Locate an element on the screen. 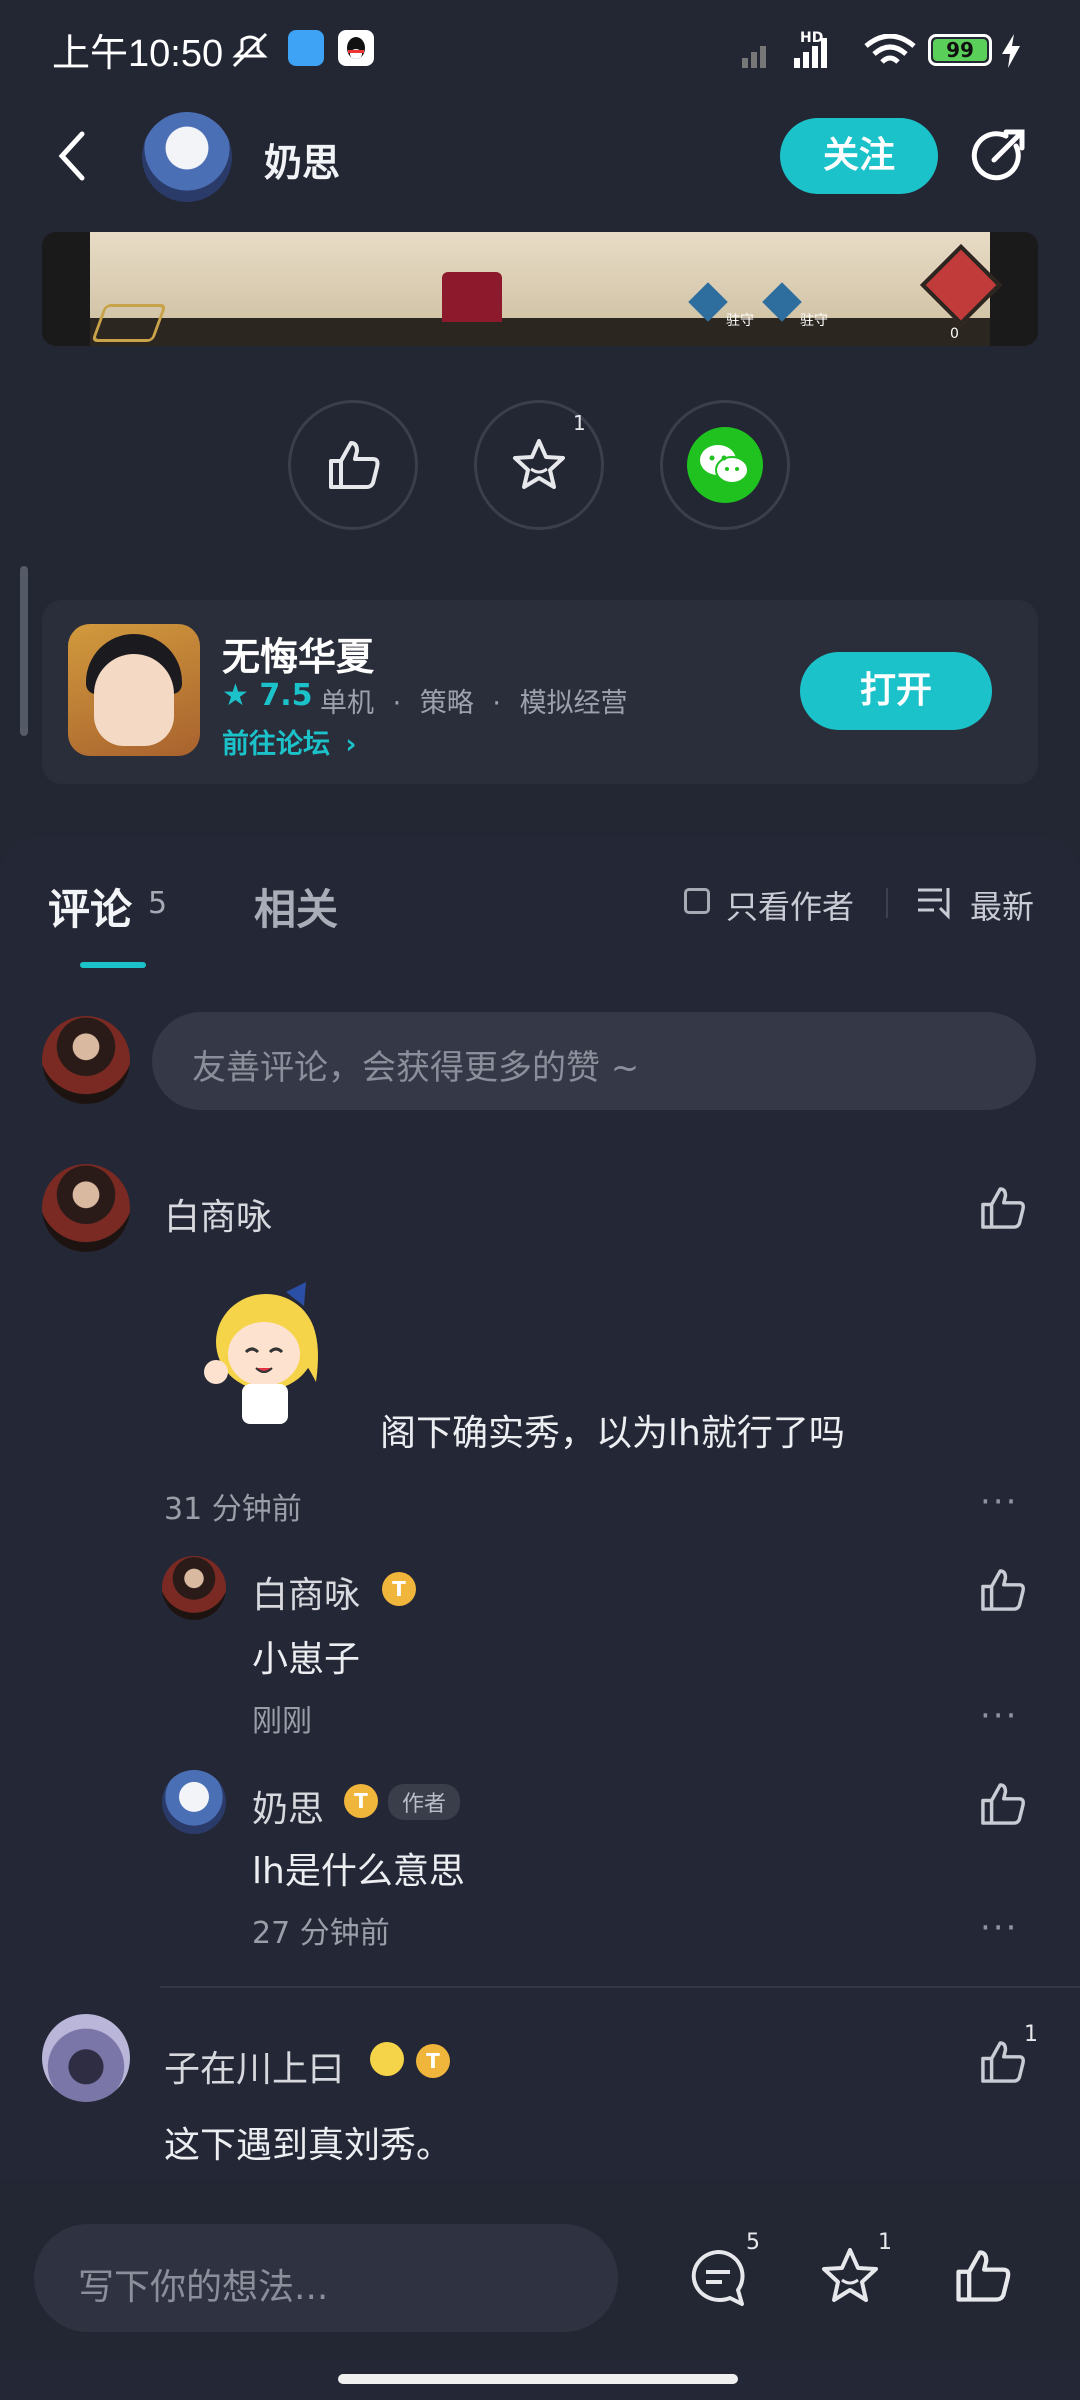 The image size is (1080, 2400). tab-indicator is located at coordinates (113, 965).